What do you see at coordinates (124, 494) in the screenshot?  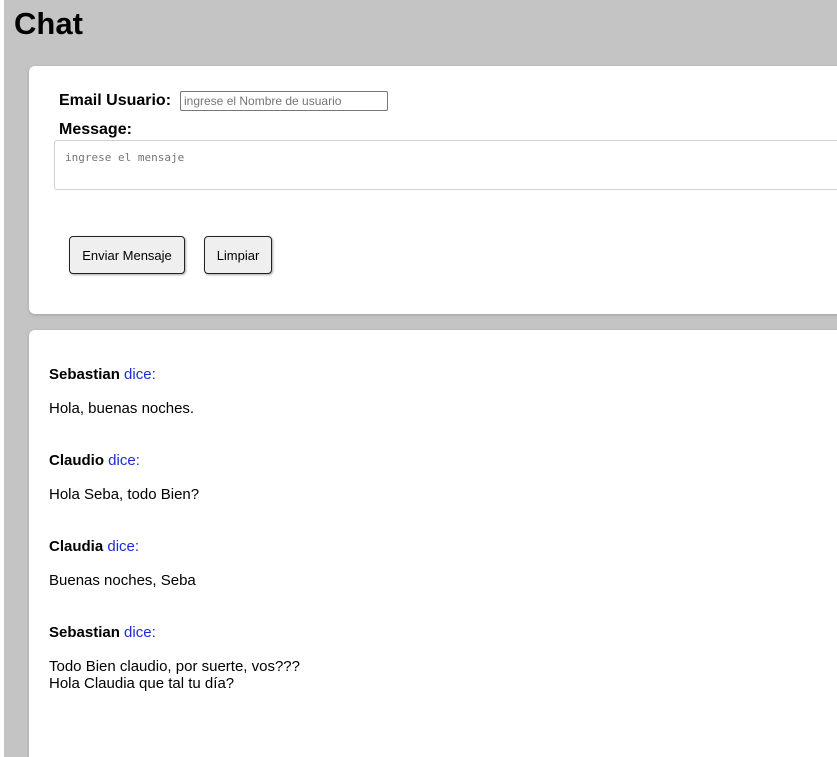 I see `message-text: Hola Seba, todo Bien?` at bounding box center [124, 494].